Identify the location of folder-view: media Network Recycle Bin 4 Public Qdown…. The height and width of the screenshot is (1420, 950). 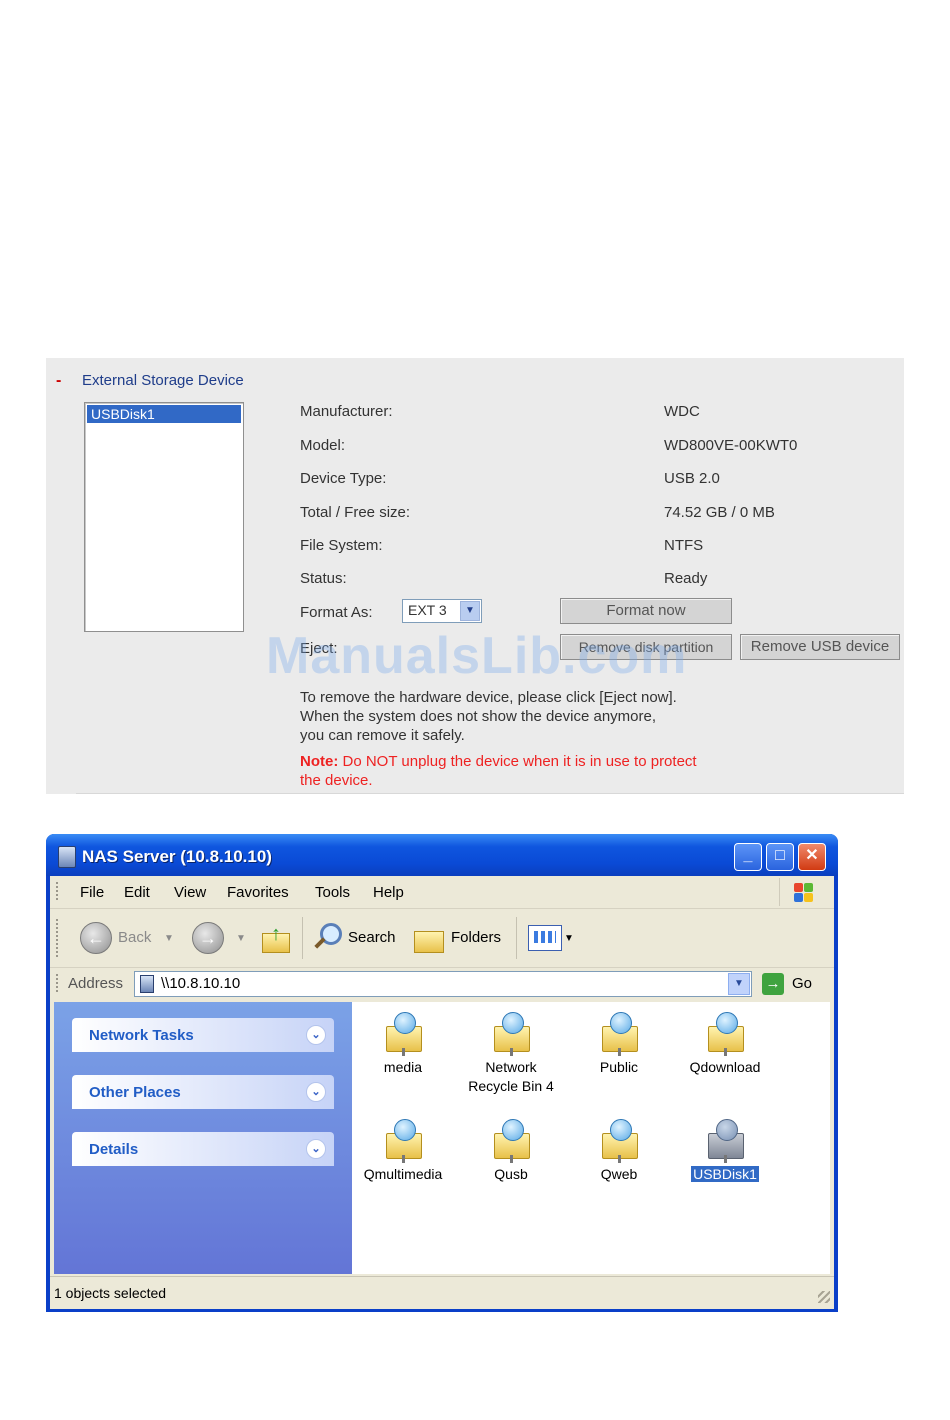
(591, 1138).